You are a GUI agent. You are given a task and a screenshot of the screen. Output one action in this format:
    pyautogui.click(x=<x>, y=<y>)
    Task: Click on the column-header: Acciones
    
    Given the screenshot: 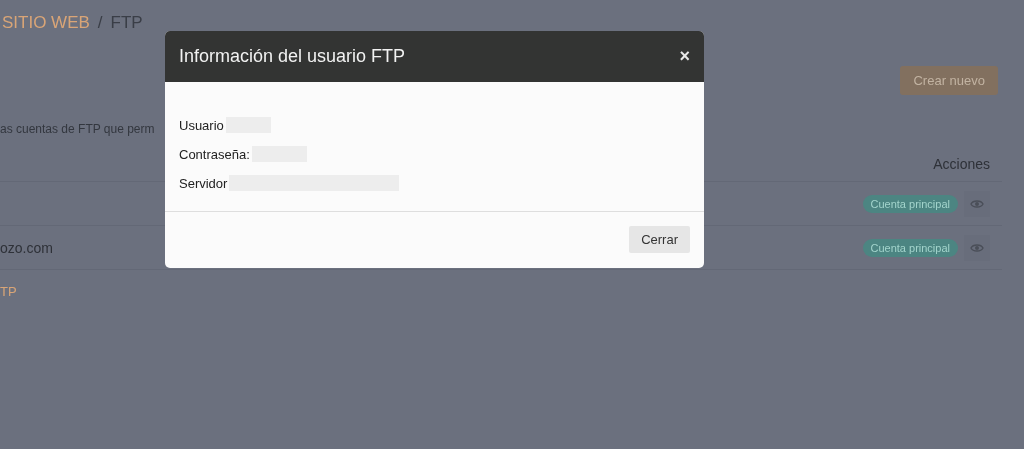 What is the action you would take?
    pyautogui.click(x=961, y=165)
    